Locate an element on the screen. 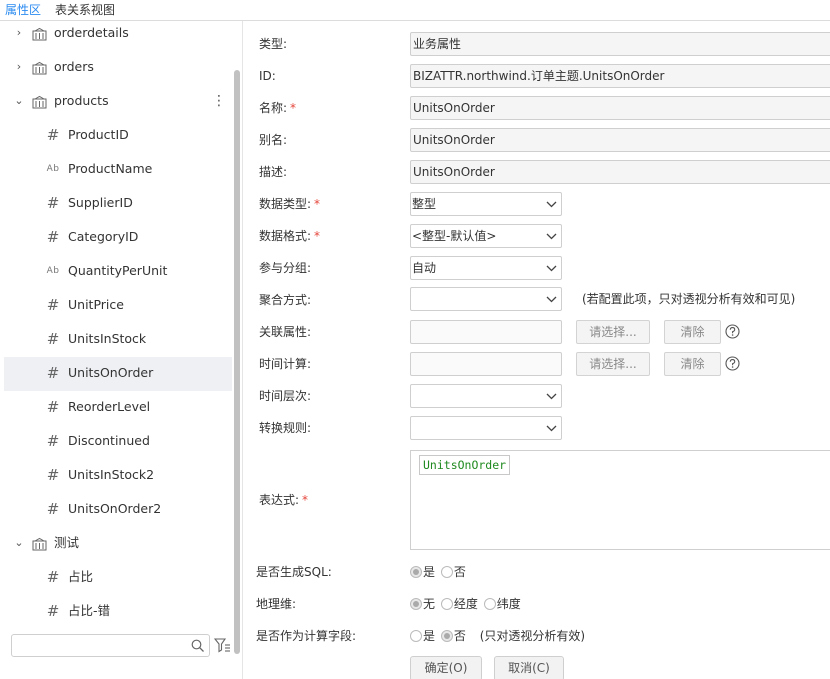 The height and width of the screenshot is (679, 830). tree-node-field: Ab ProductName is located at coordinates (118, 170).